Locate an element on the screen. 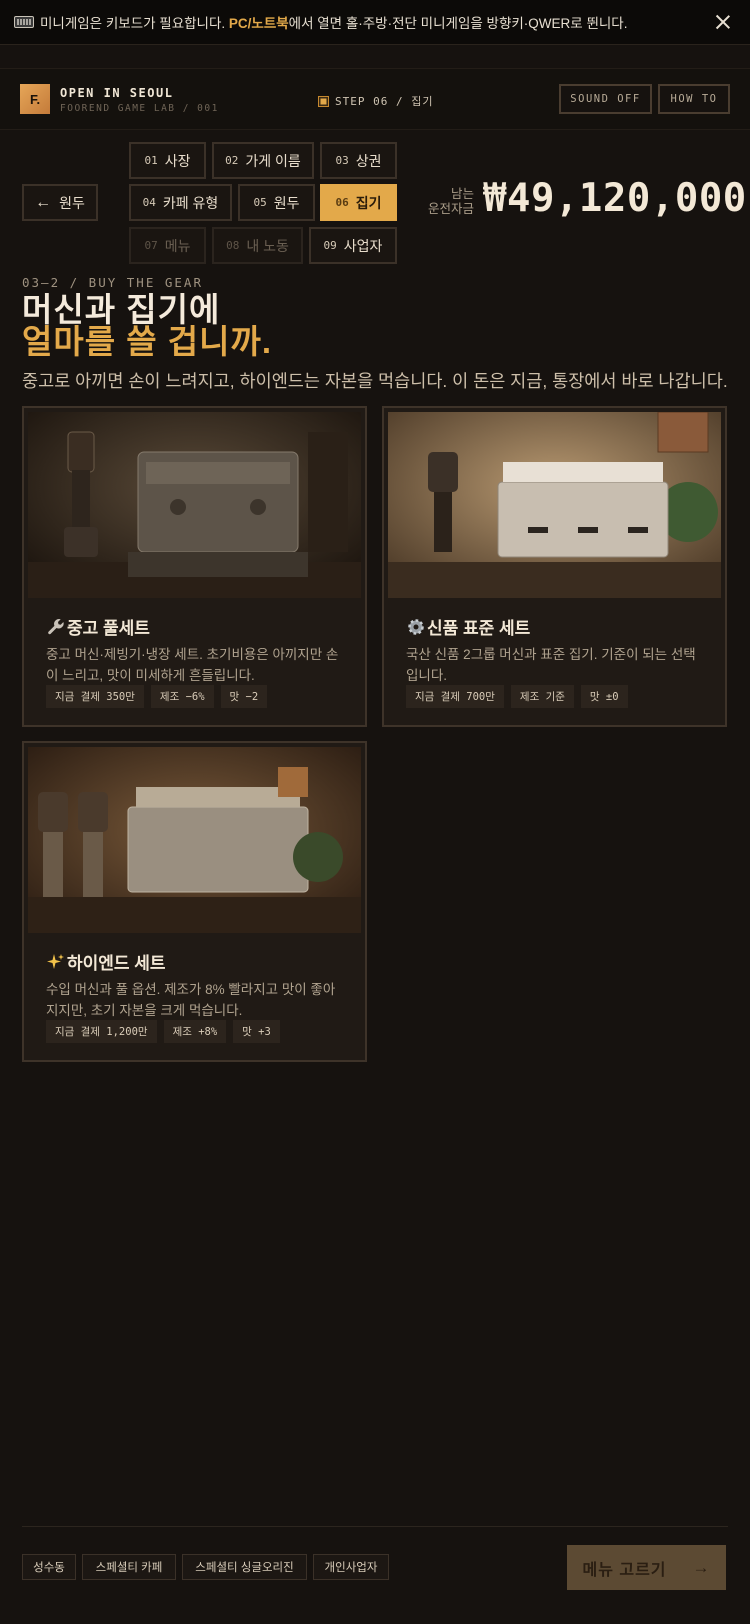 Image resolution: width=750 pixels, height=1624 pixels. card-title: 신품 표준 세트 is located at coordinates (468, 626).